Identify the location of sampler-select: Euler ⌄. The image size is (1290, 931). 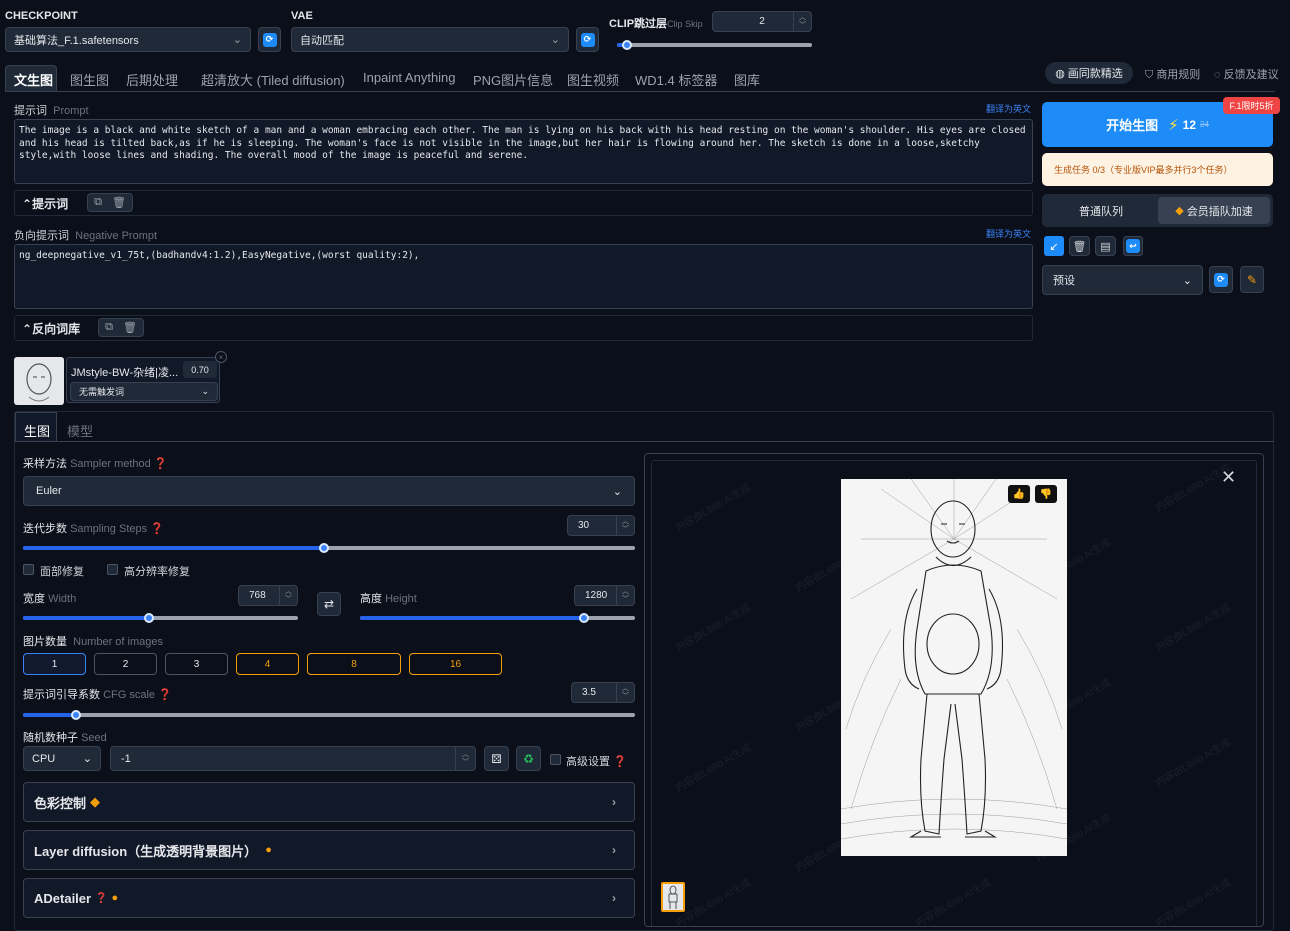
(329, 491).